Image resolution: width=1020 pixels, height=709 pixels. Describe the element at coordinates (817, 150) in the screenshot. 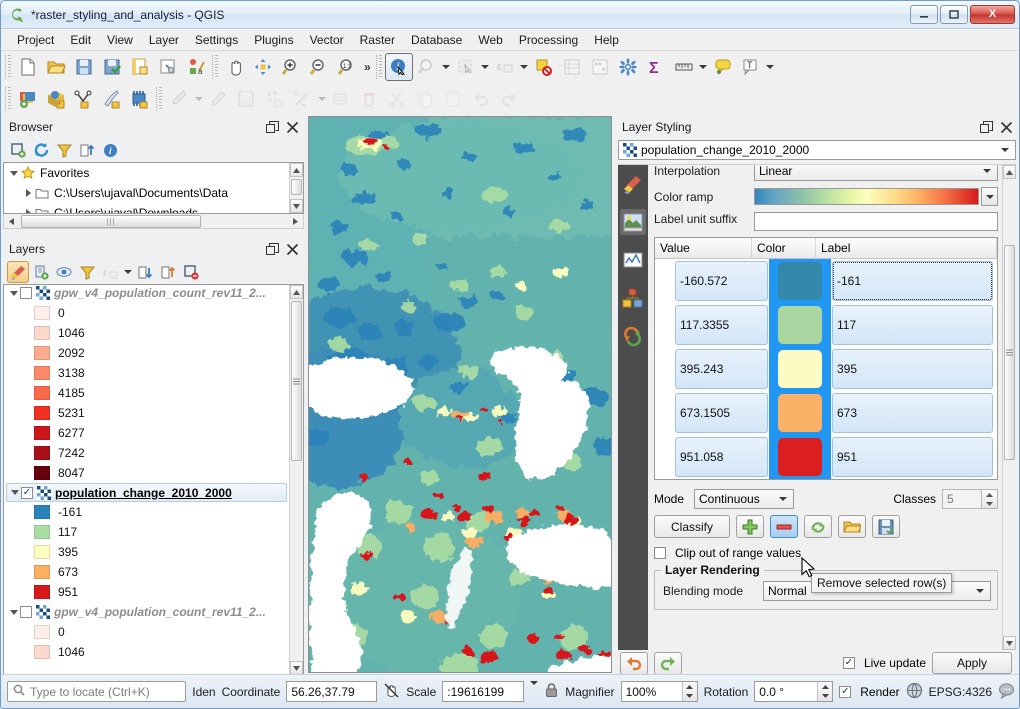

I see `layer-selector-combo: population_change_2010_2000` at that location.